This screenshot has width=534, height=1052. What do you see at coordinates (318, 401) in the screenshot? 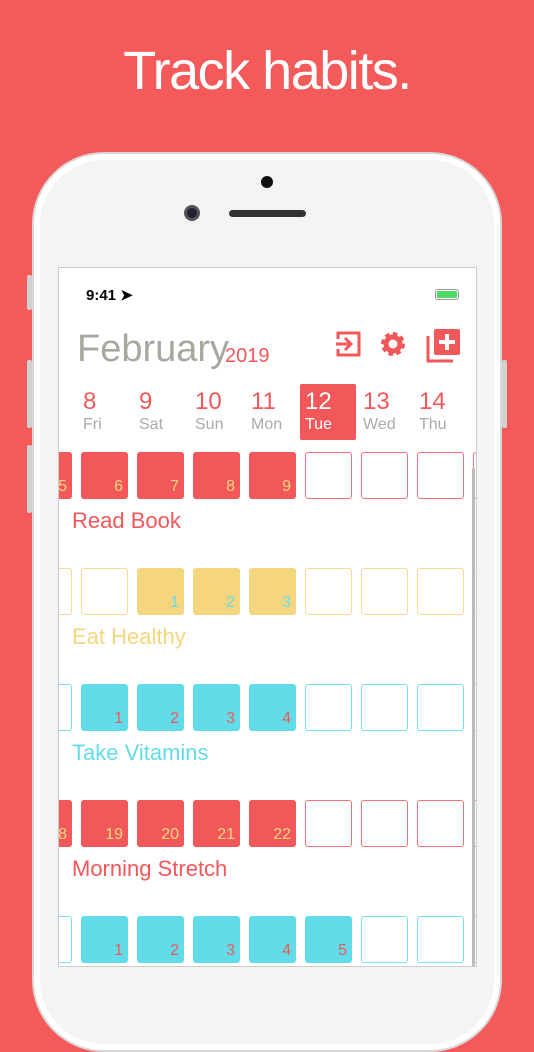
I see `day-number: 12` at bounding box center [318, 401].